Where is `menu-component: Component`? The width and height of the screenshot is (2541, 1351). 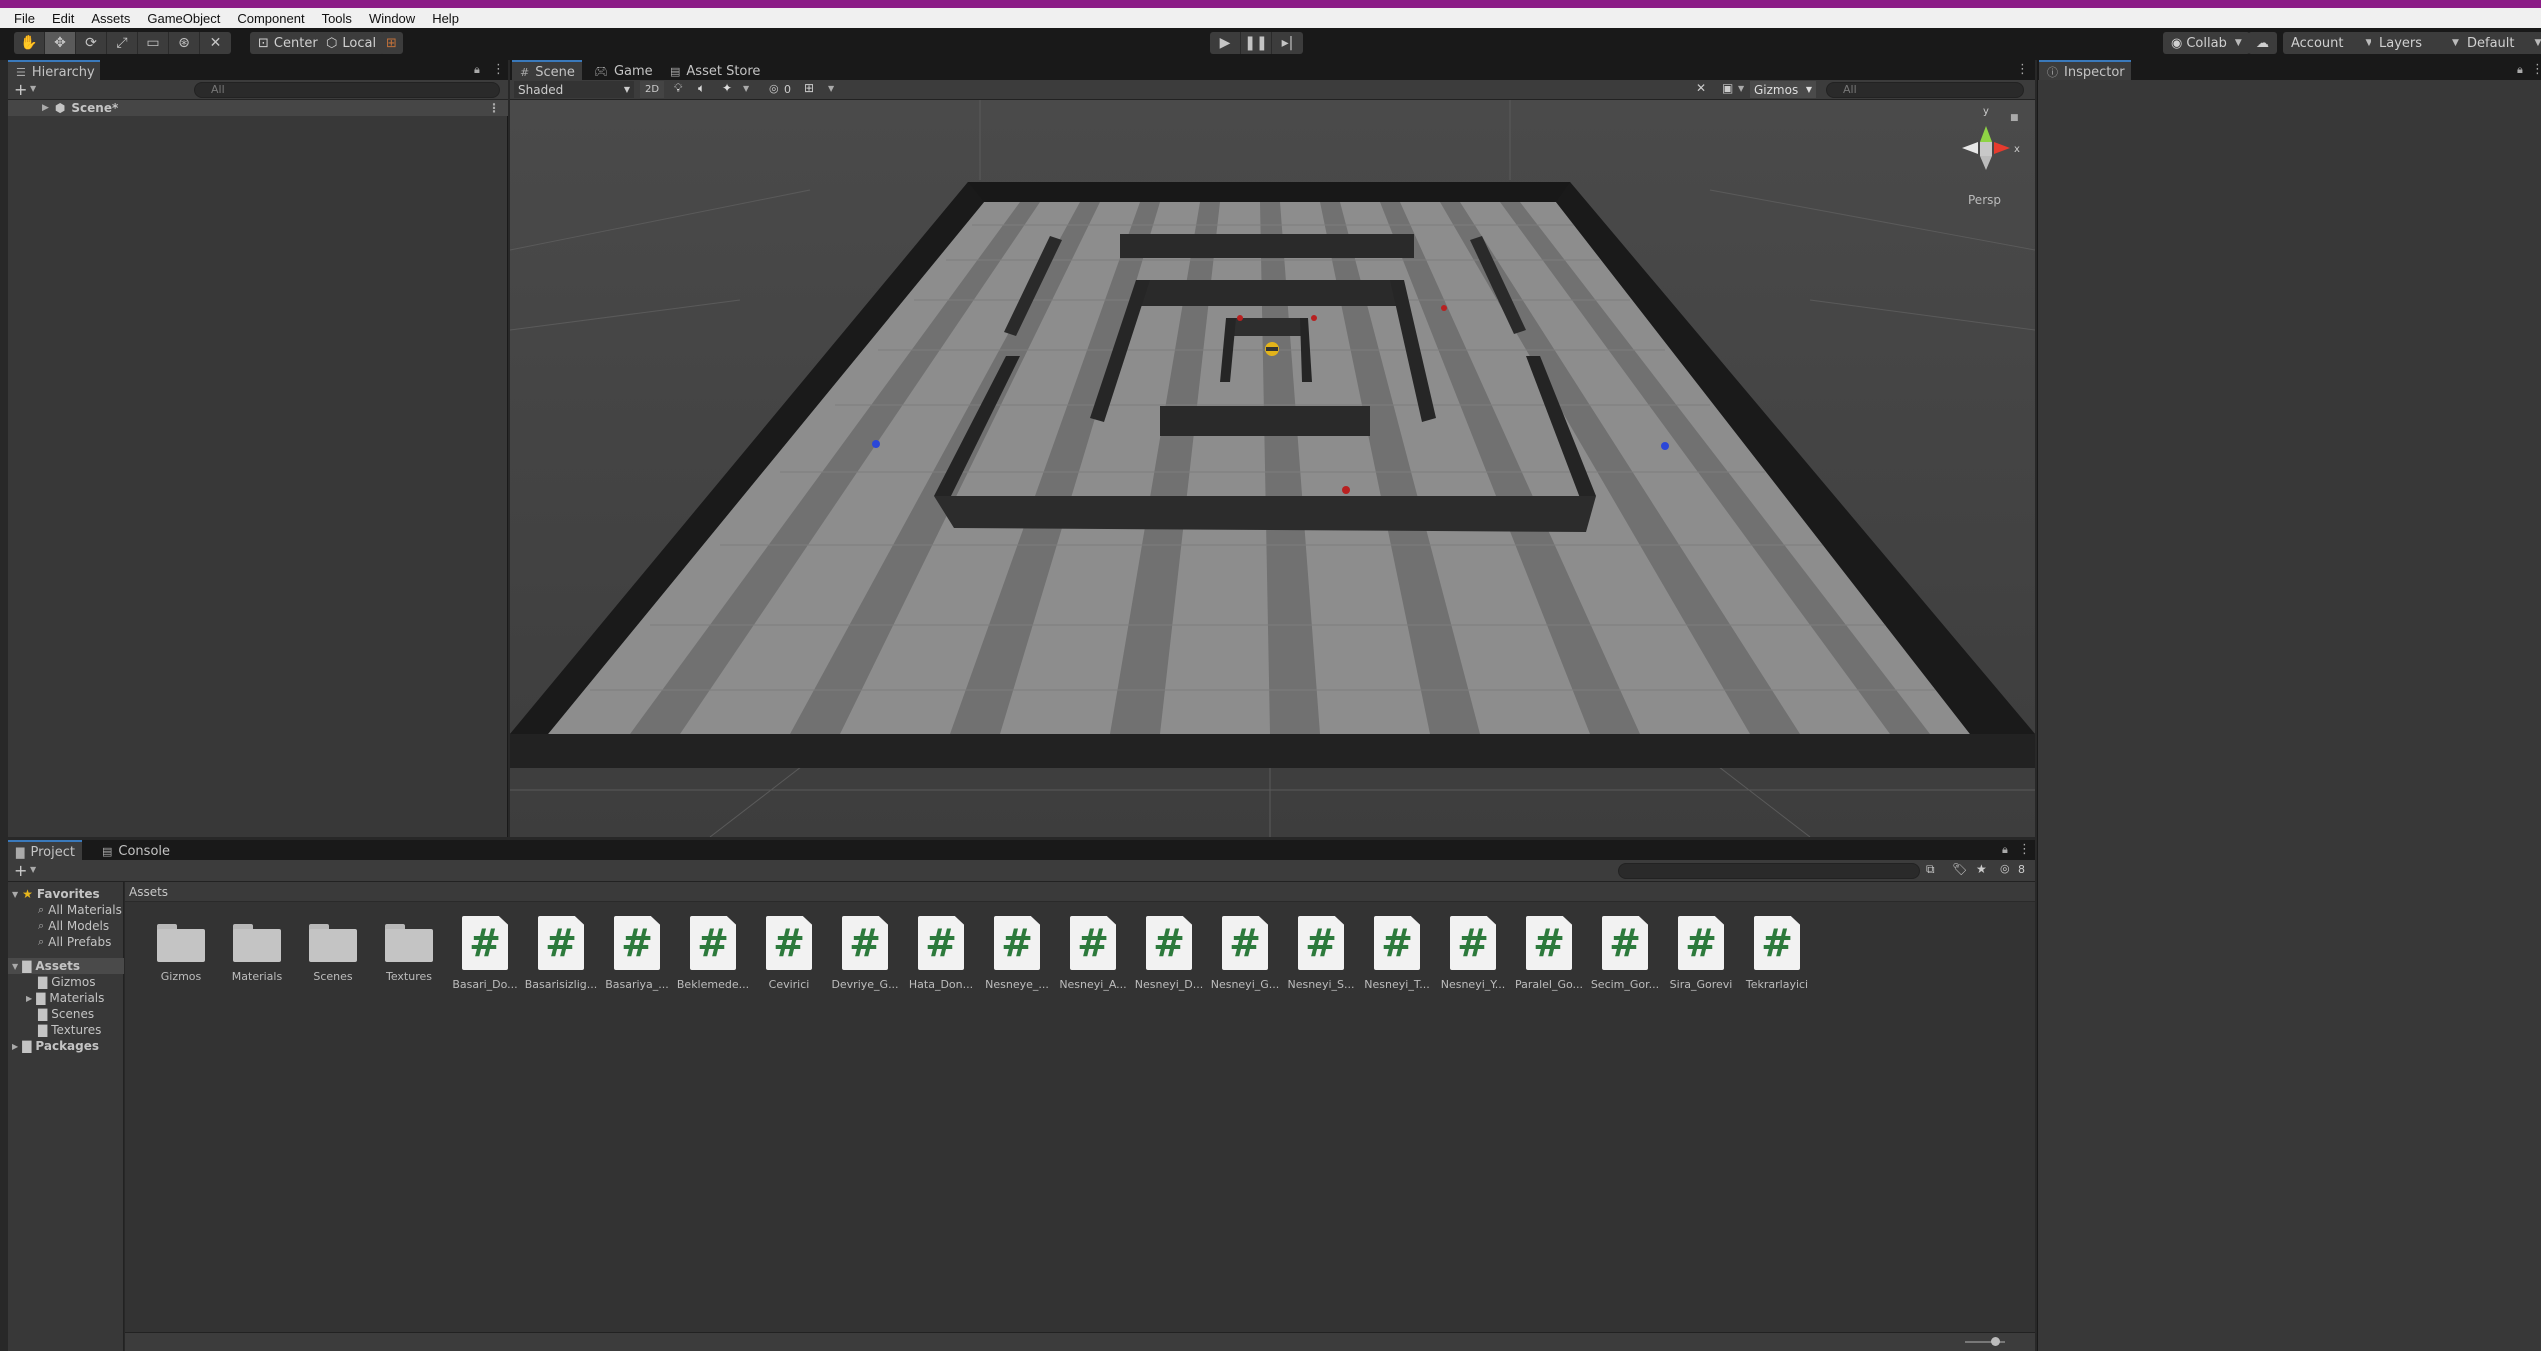 menu-component: Component is located at coordinates (270, 18).